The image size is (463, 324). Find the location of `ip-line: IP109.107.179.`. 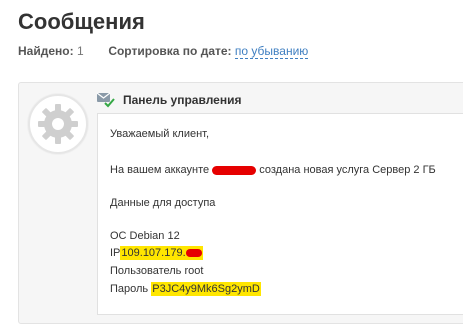

ip-line: IP109.107.179. is located at coordinates (156, 253).